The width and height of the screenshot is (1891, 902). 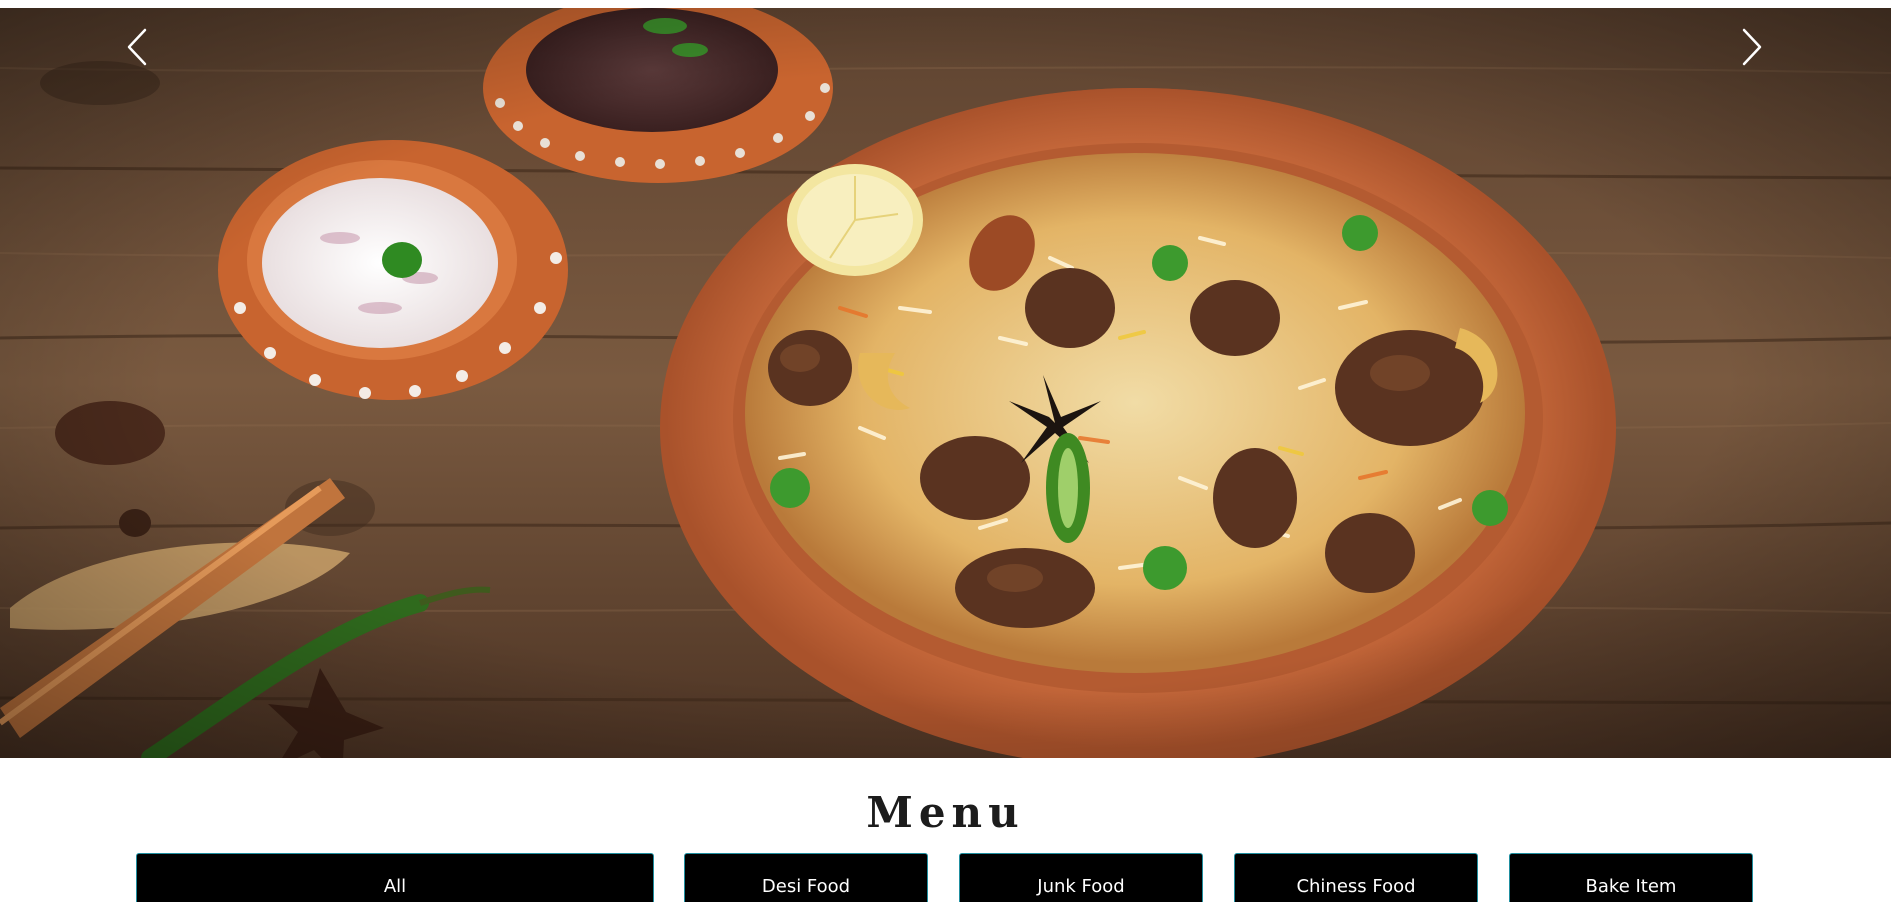 I want to click on menu-title: Menu, so click(x=945, y=812).